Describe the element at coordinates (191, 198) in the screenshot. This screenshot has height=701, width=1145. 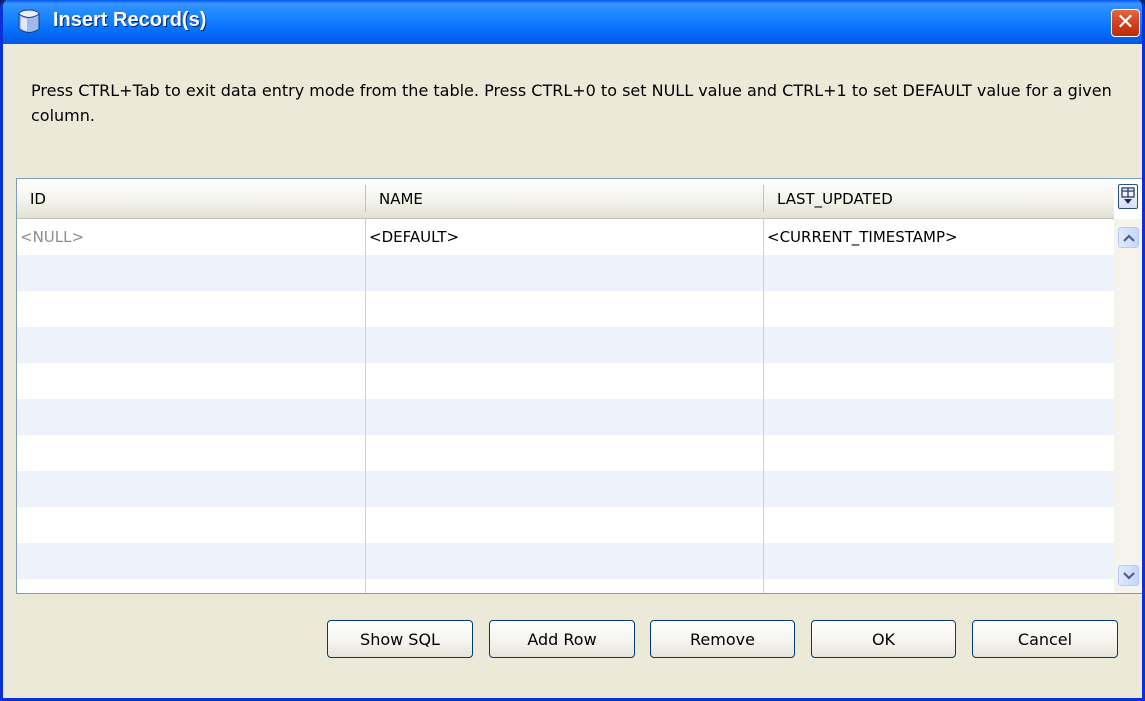
I see `column-header-id: ID` at that location.